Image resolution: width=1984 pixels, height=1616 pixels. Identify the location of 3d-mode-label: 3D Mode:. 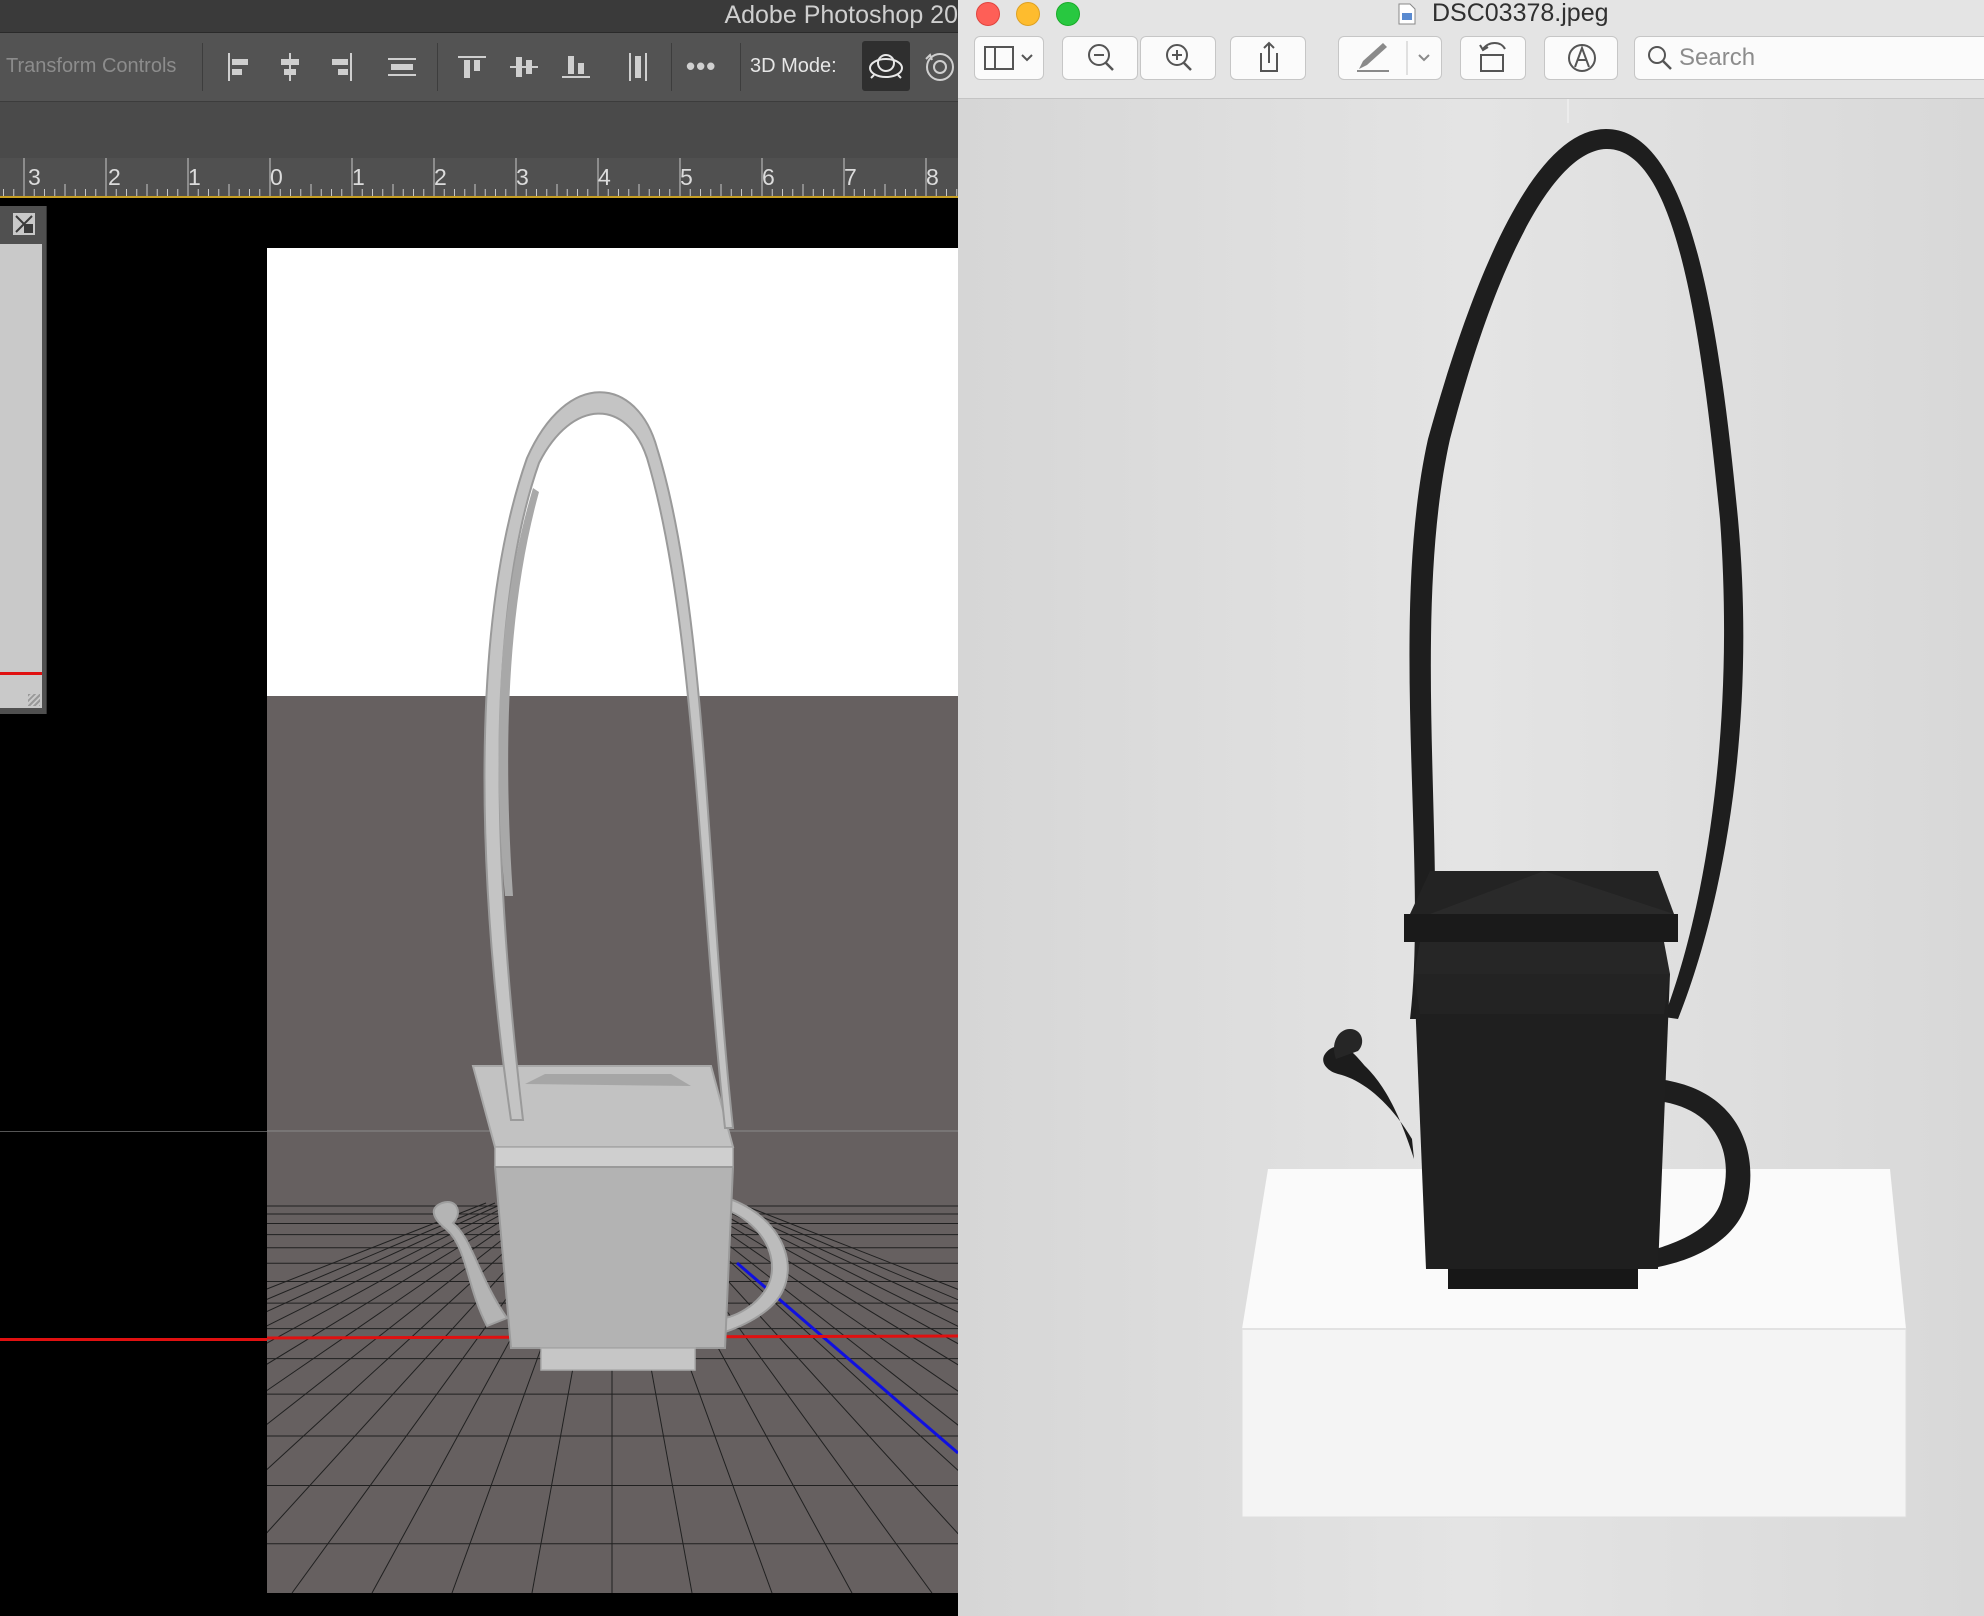
(793, 66).